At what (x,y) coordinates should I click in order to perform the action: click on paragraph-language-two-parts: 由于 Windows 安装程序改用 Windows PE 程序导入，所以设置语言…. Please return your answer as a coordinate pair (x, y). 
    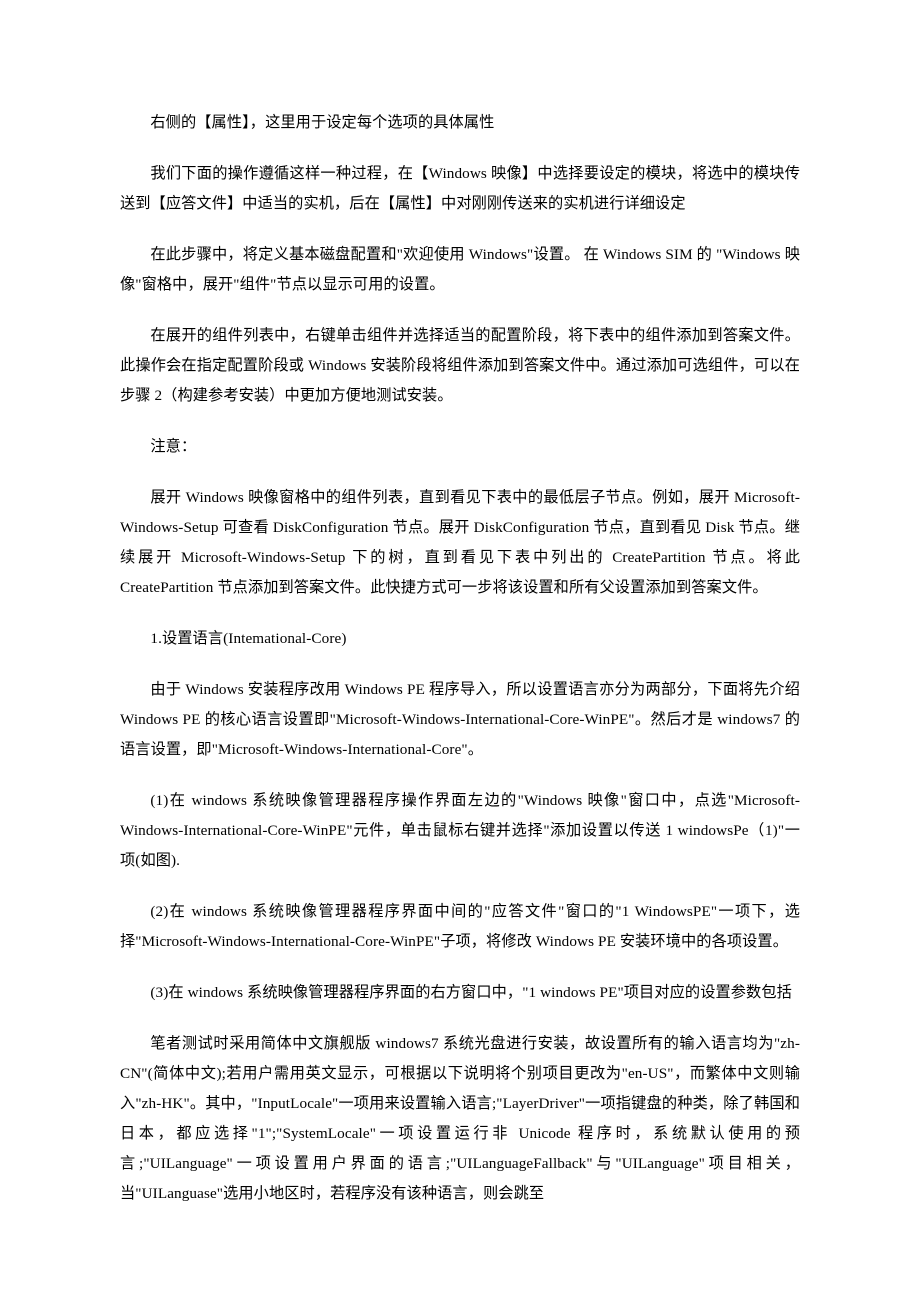
    Looking at the image, I should click on (460, 719).